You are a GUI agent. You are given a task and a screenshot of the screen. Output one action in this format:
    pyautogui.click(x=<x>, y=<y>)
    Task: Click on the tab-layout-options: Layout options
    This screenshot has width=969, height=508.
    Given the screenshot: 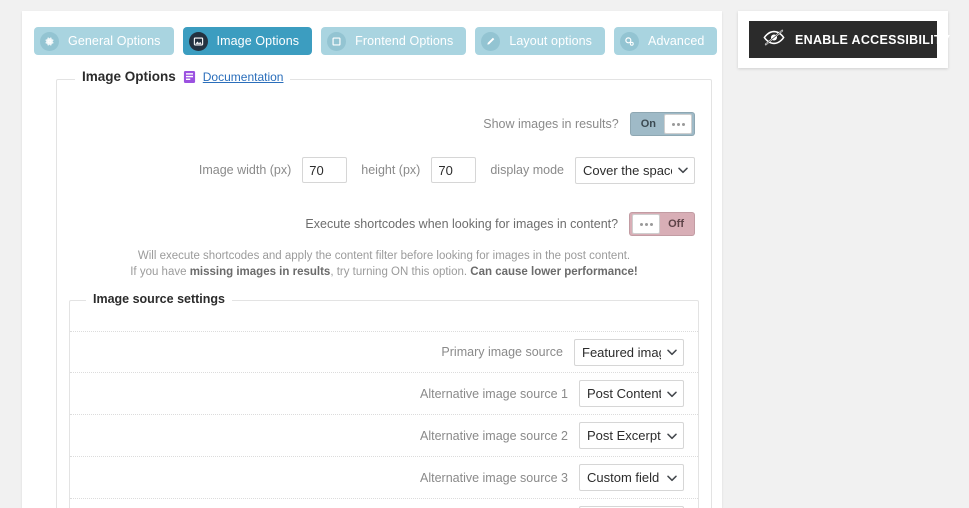 What is the action you would take?
    pyautogui.click(x=540, y=41)
    